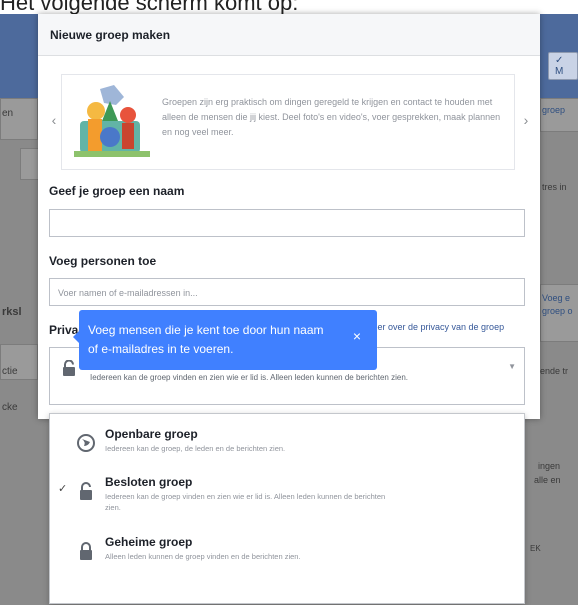 Image resolution: width=578 pixels, height=605 pixels. What do you see at coordinates (547, 480) in the screenshot?
I see `background-right-fragment: alle en` at bounding box center [547, 480].